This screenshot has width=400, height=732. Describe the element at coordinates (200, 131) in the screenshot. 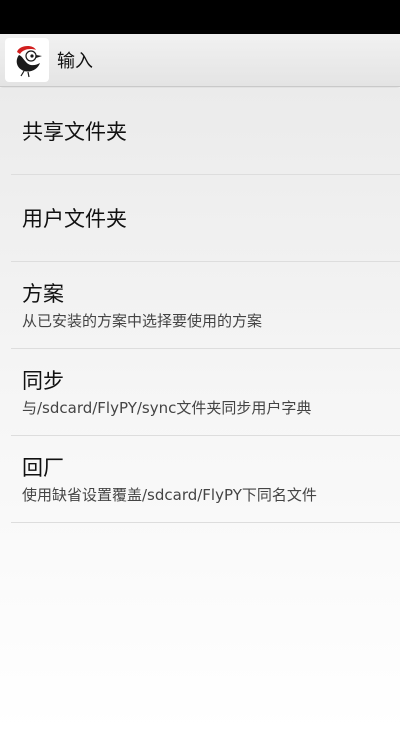

I see `pref-shared-folder: 共享文件夹` at that location.